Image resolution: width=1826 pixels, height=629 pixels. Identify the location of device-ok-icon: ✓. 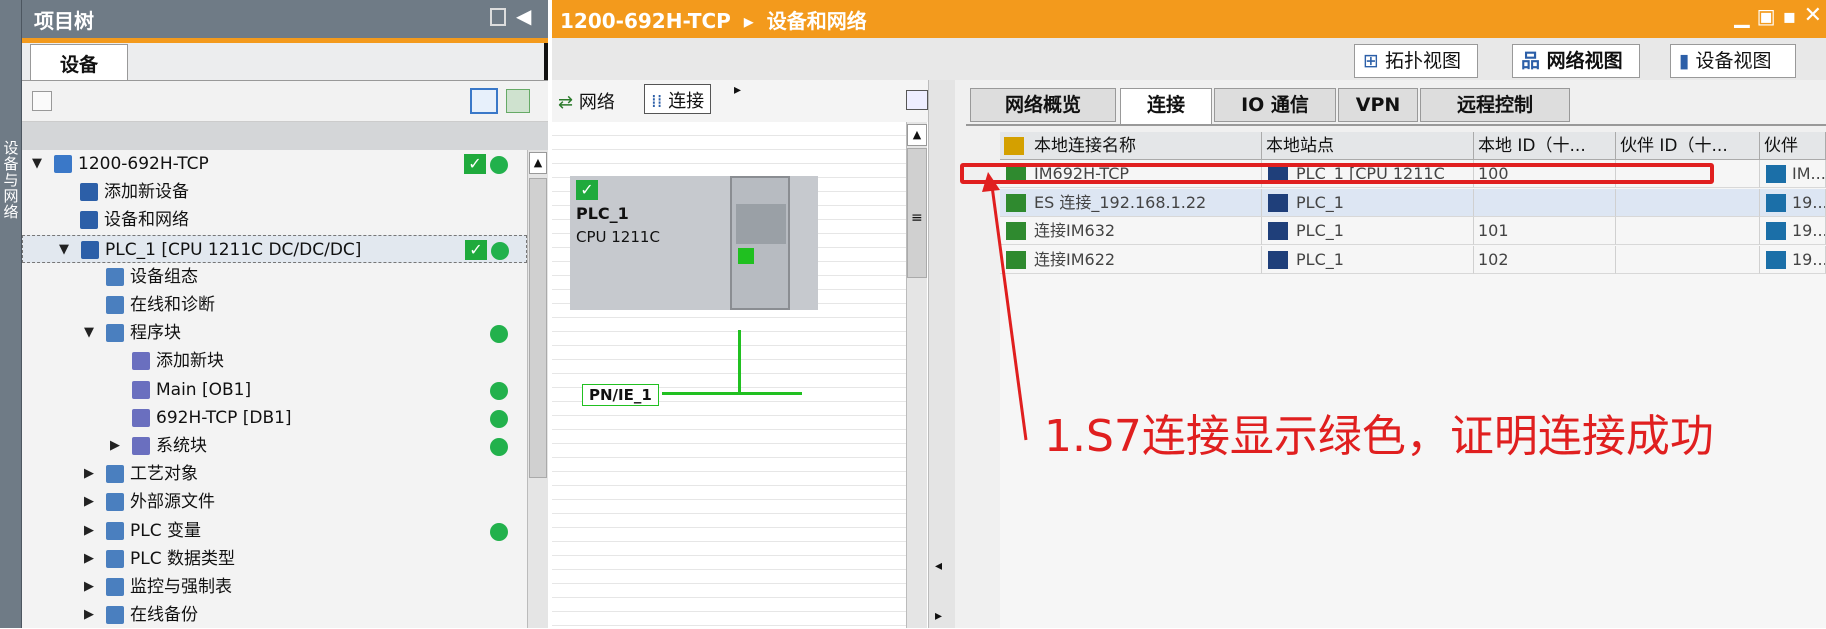
(587, 190).